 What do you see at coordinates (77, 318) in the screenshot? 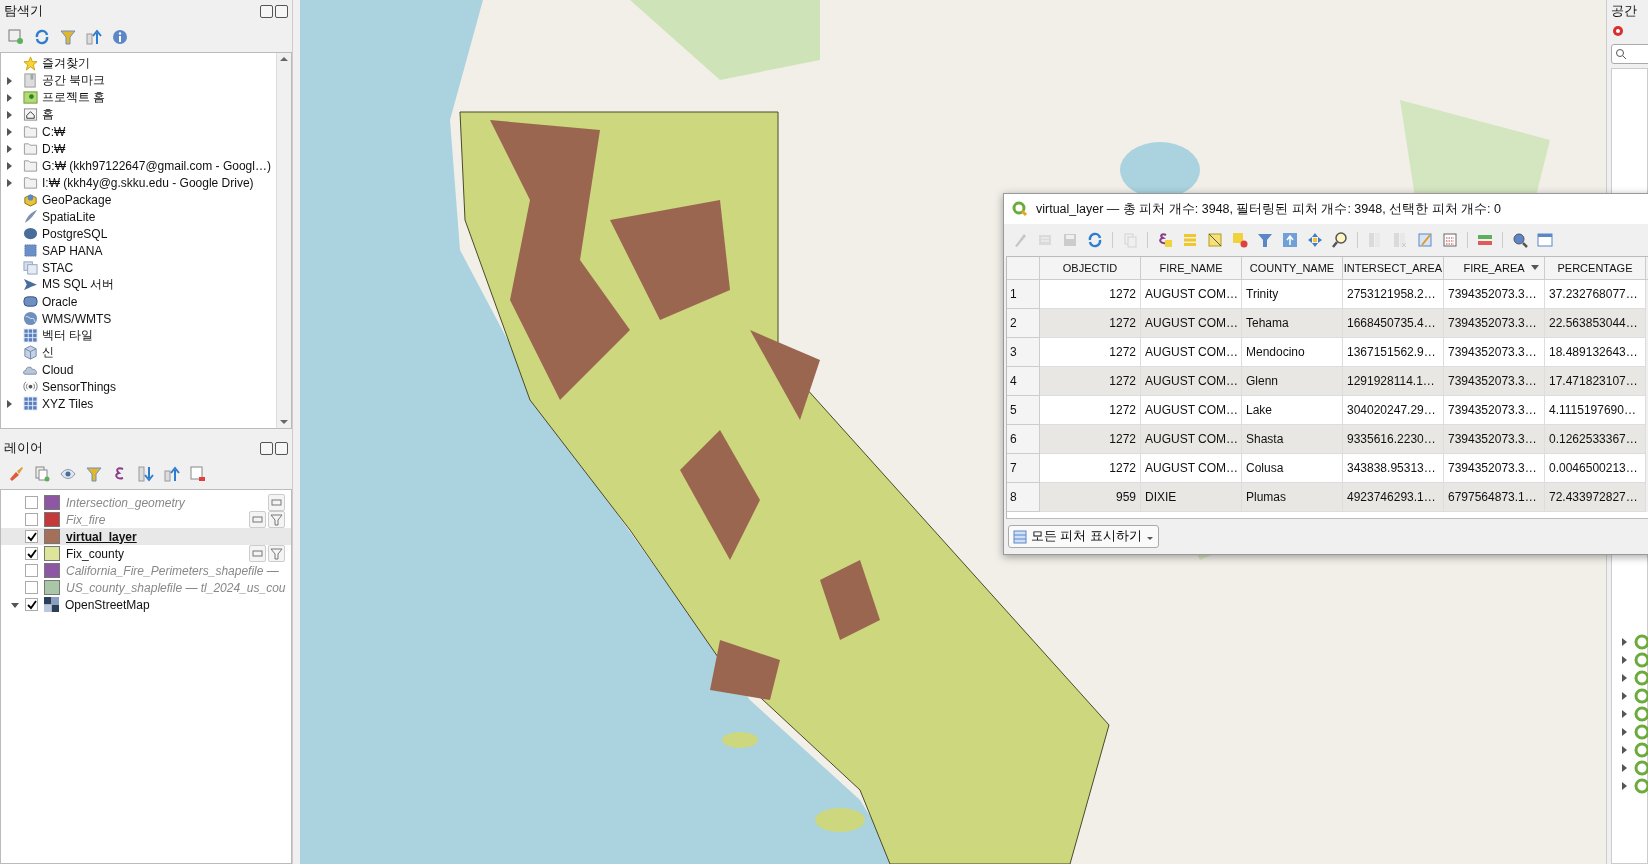
I see `browser-item: WMS/WMTS` at bounding box center [77, 318].